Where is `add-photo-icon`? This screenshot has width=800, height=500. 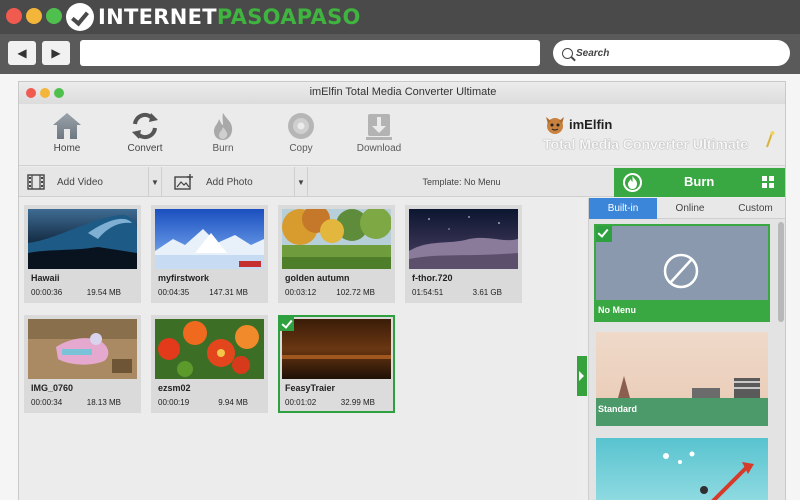
add-photo-icon is located at coordinates (183, 182).